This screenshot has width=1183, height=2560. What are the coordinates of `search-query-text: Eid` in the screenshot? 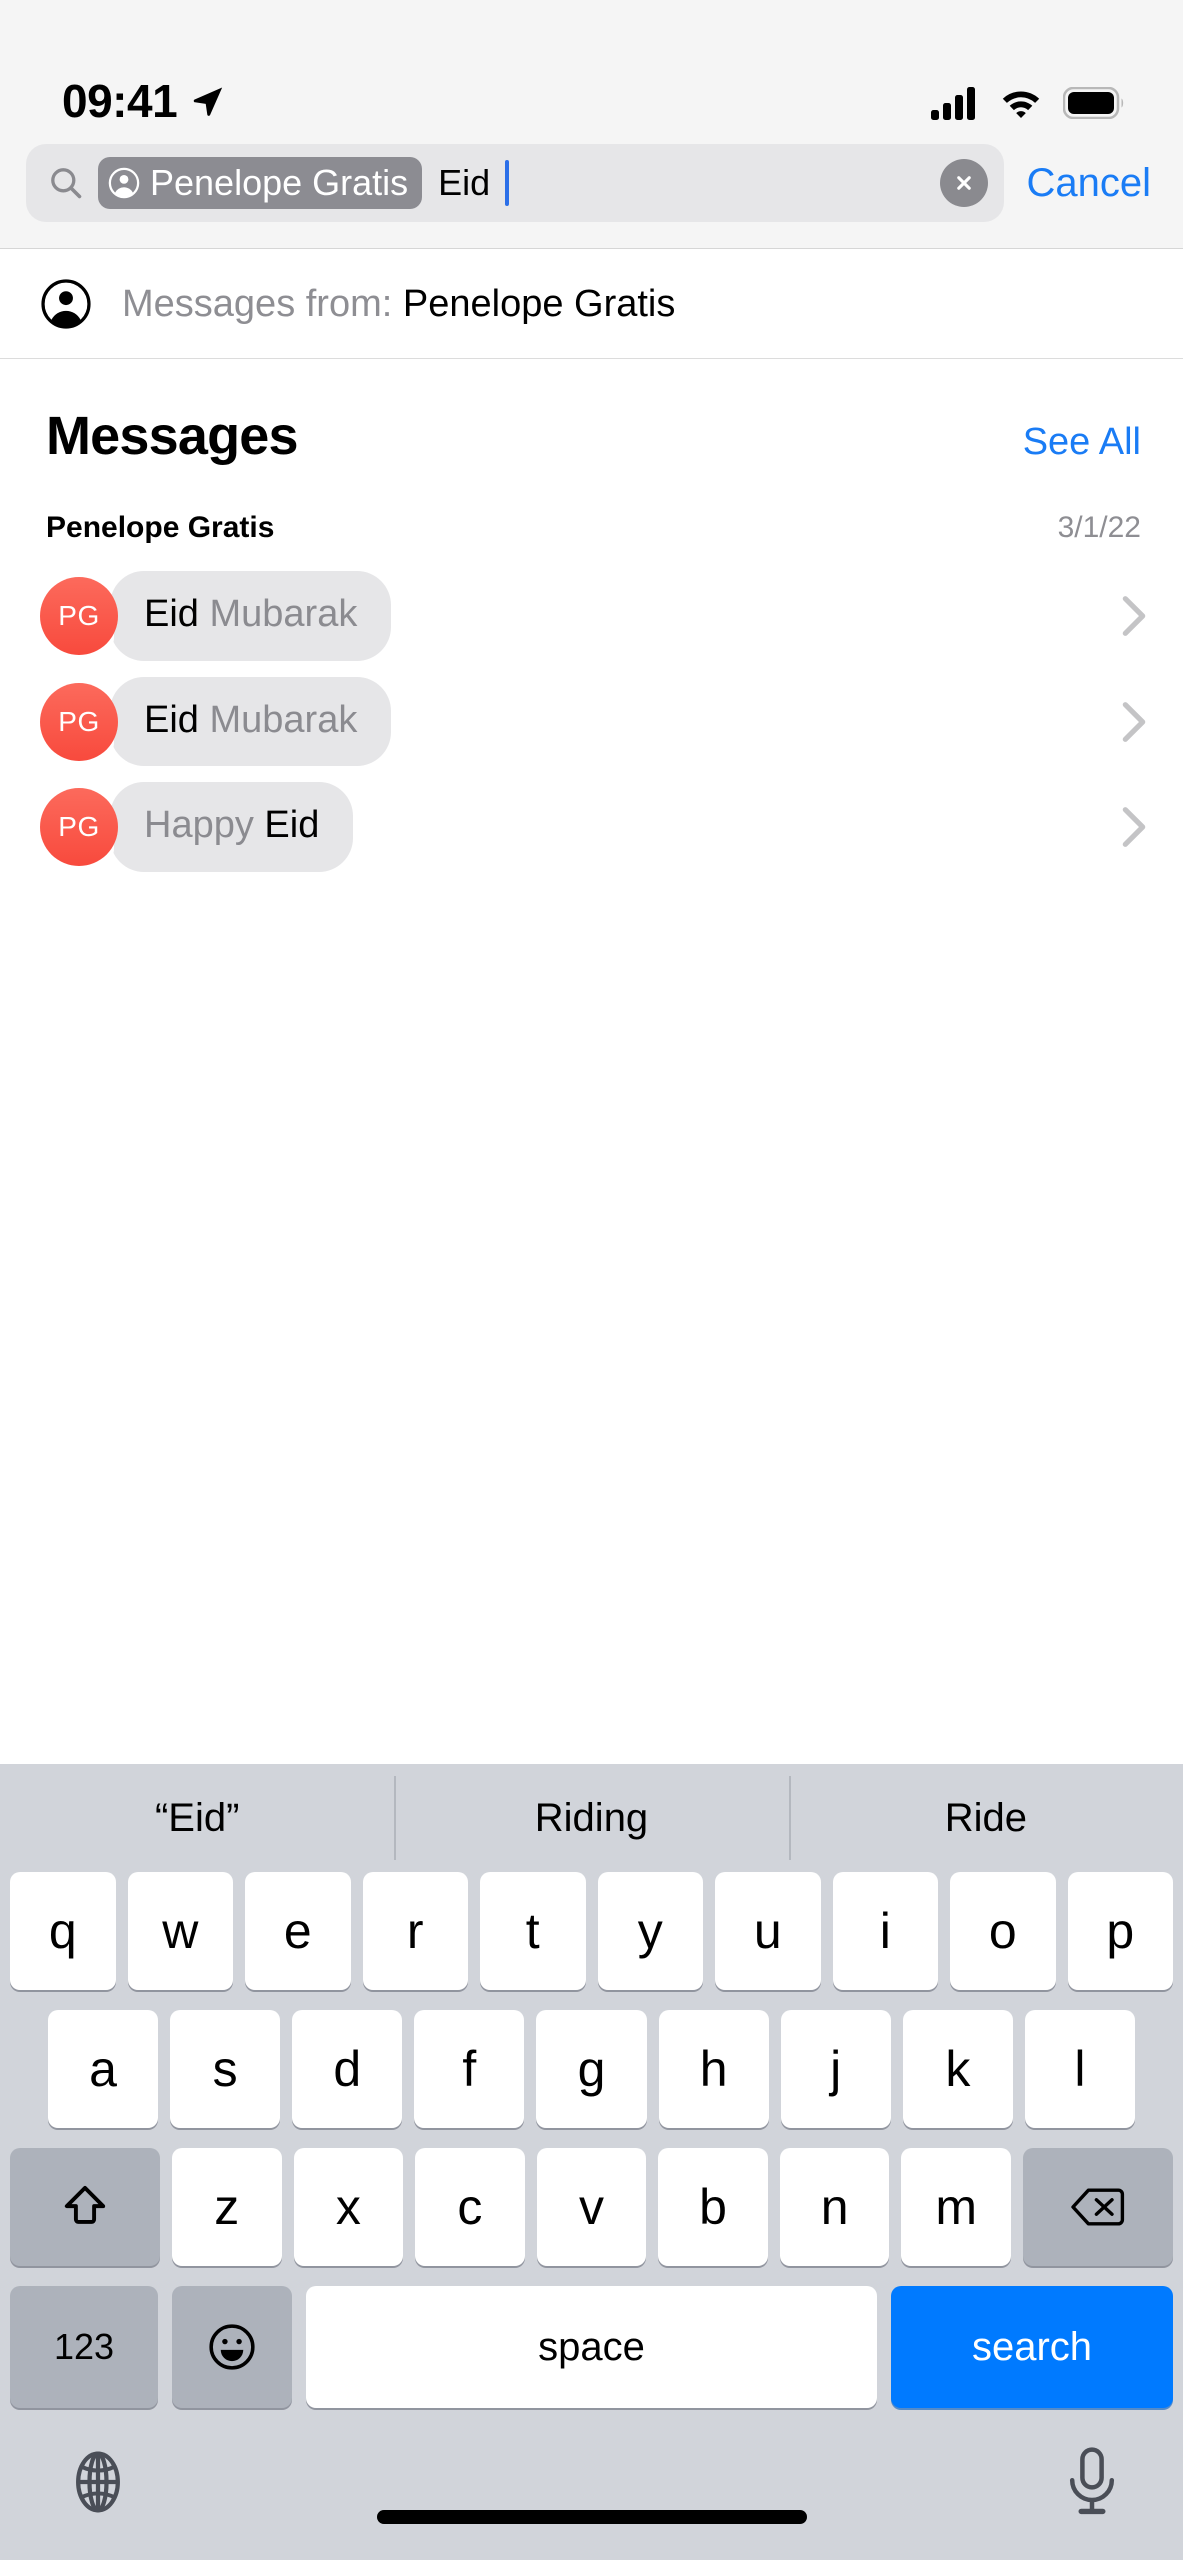 It's located at (464, 182).